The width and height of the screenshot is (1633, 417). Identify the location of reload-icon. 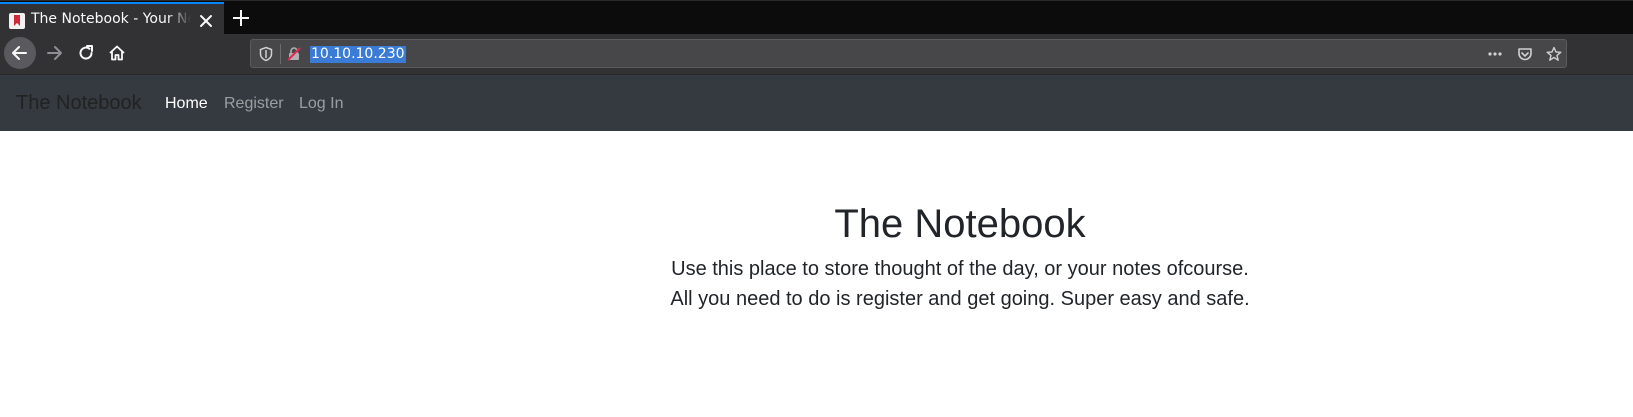
(86, 52).